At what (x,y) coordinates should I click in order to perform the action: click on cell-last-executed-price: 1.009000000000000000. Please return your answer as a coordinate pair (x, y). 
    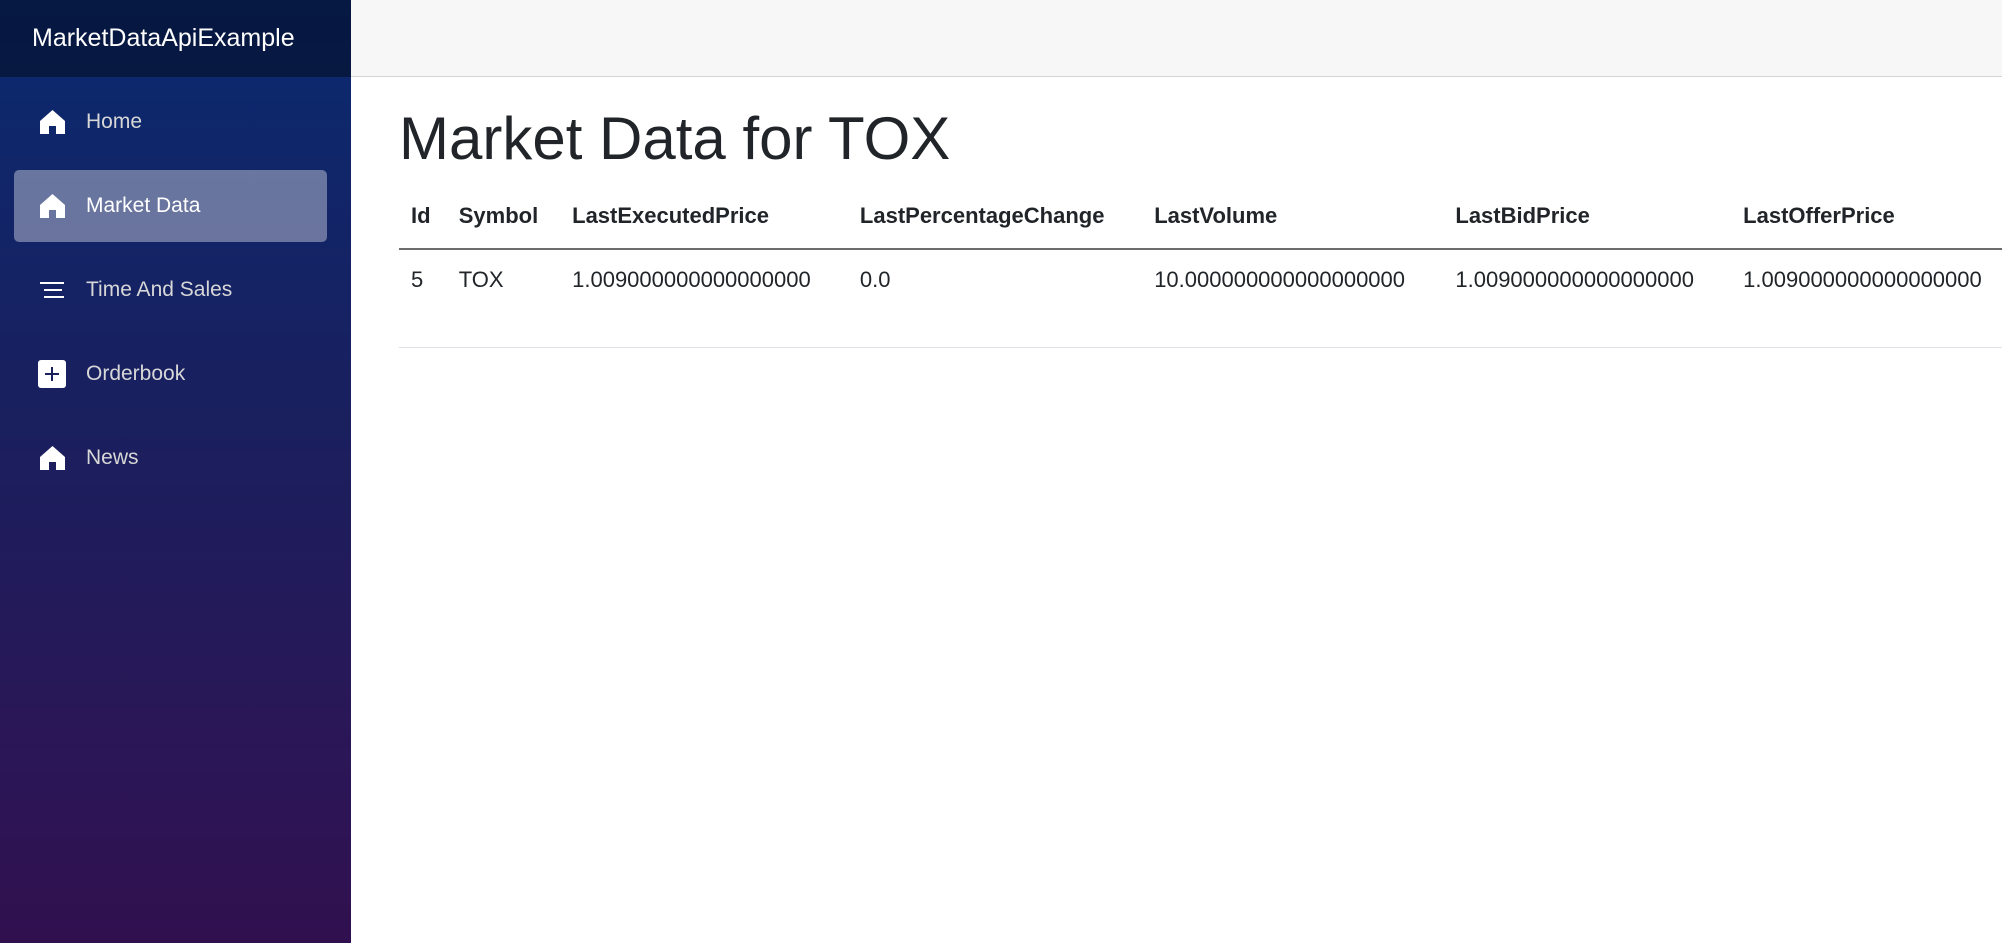
    Looking at the image, I should click on (704, 298).